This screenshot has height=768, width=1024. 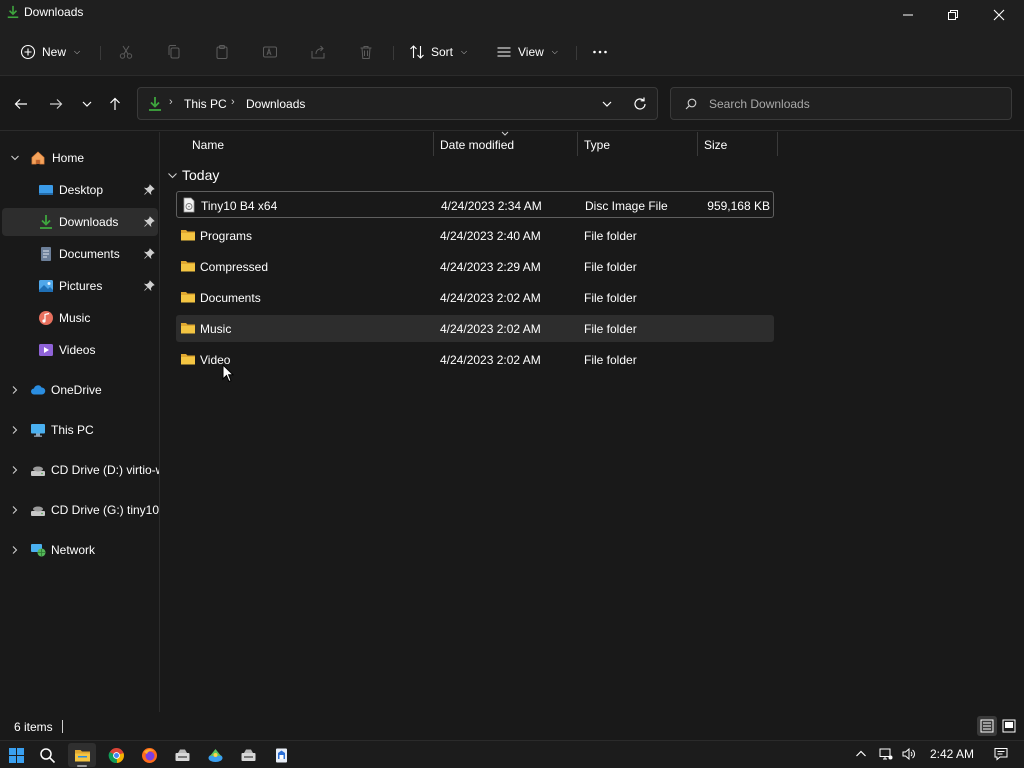 What do you see at coordinates (222, 52) in the screenshot?
I see `paste-button` at bounding box center [222, 52].